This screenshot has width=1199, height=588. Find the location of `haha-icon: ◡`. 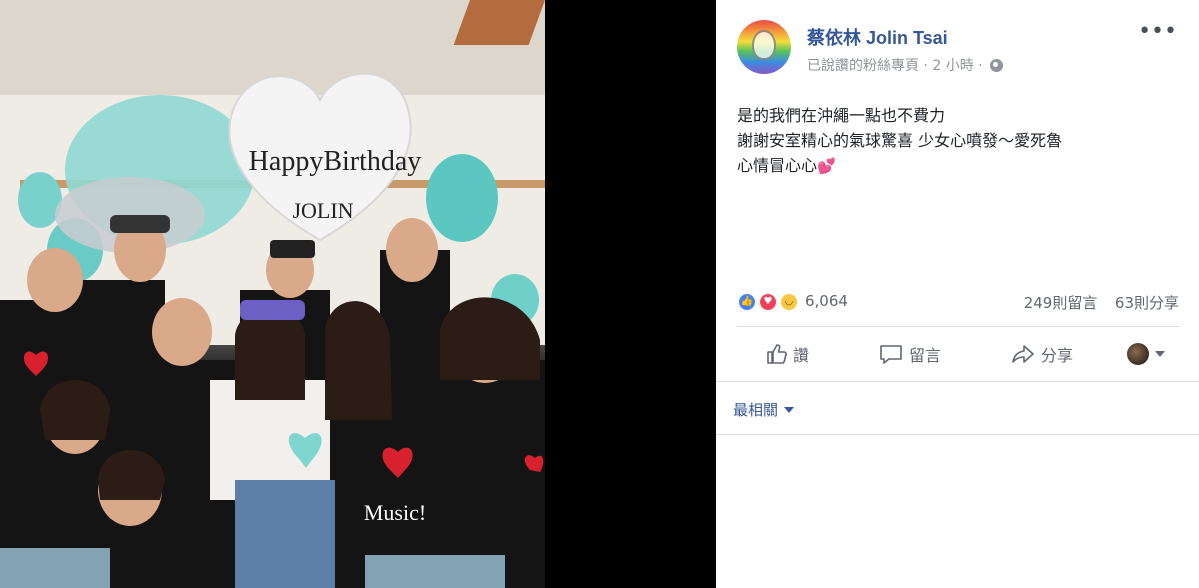

haha-icon: ◡ is located at coordinates (789, 302).